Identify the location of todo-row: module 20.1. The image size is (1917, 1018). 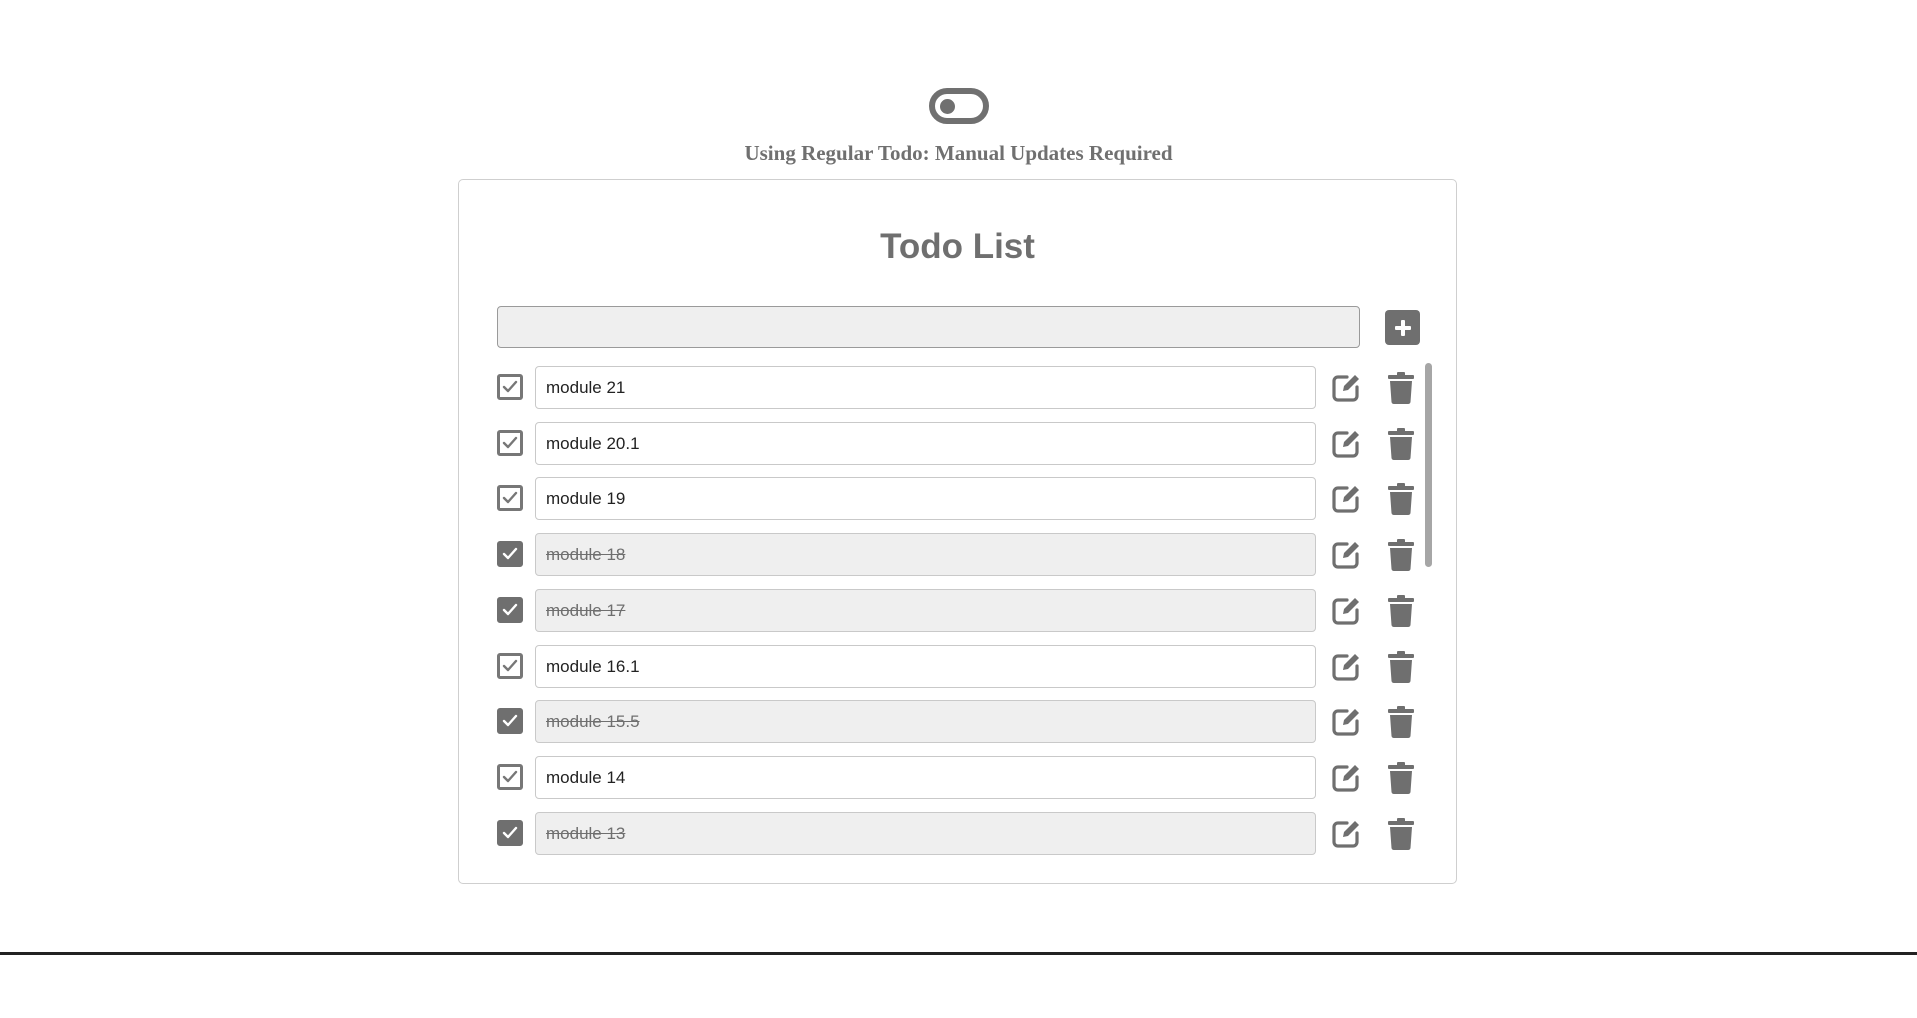
(965, 444).